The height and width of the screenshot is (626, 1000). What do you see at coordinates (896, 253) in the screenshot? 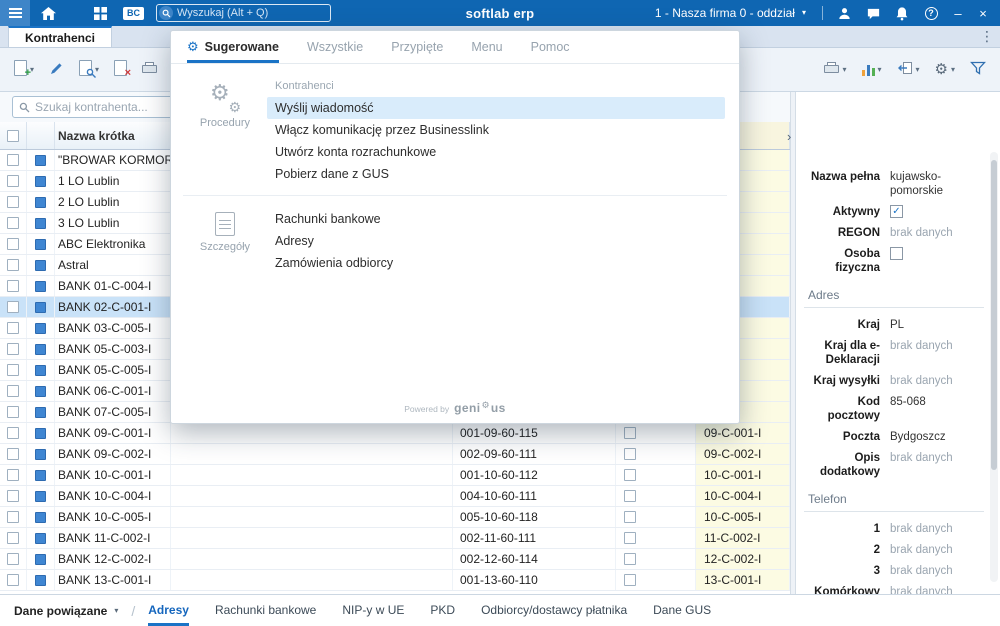
I see `field-checkbox` at bounding box center [896, 253].